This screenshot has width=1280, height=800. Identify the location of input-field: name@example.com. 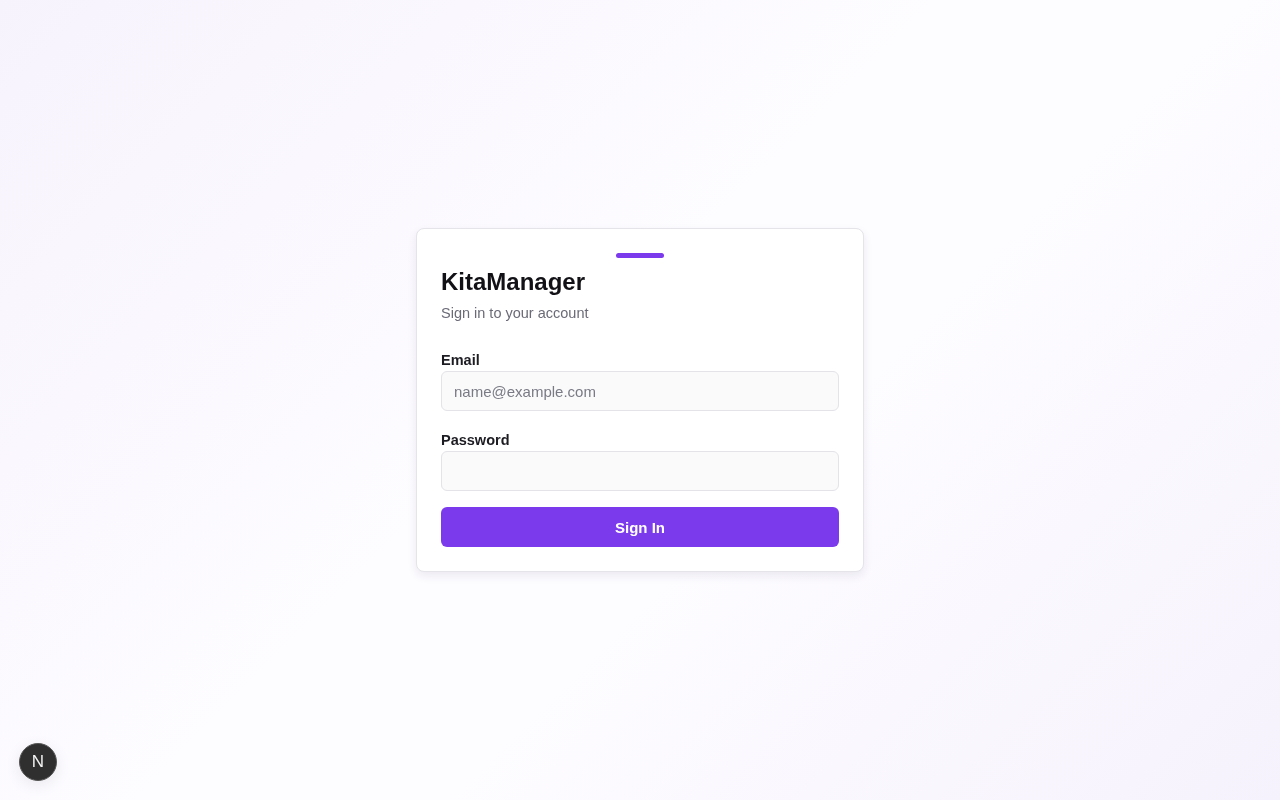
(640, 391).